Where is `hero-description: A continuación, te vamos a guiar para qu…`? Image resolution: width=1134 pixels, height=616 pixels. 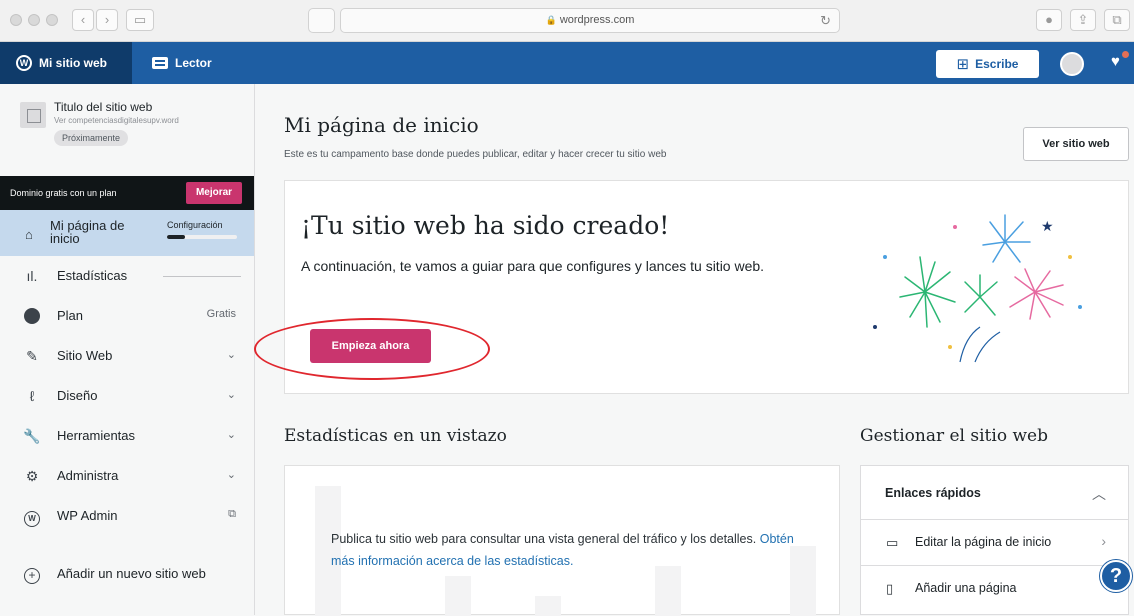 hero-description: A continuación, te vamos a guiar para qu… is located at coordinates (533, 266).